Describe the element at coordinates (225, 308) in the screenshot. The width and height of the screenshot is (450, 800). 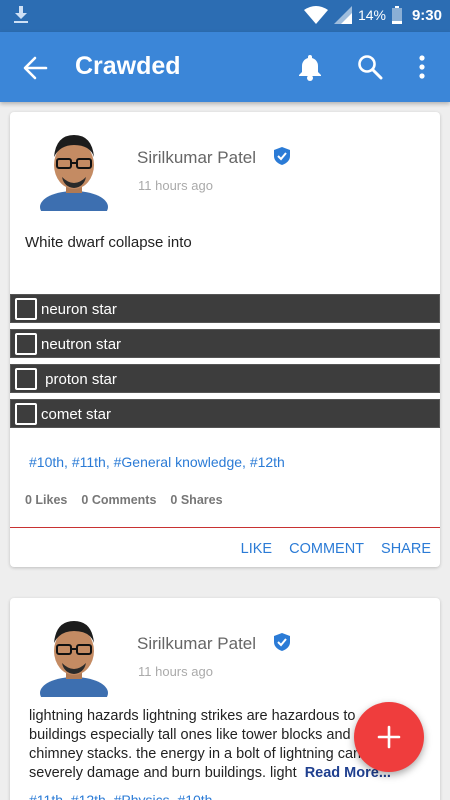
I see `poll-option: neuron star` at that location.